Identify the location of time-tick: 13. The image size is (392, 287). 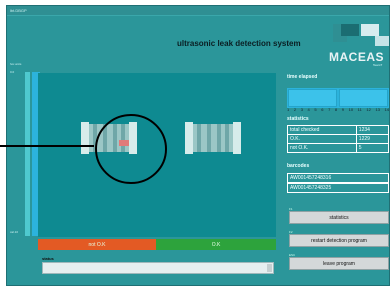
(377, 109).